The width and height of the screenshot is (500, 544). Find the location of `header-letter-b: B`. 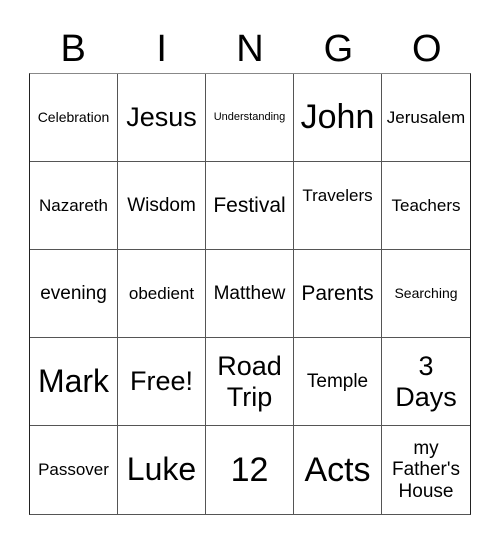

header-letter-b: B is located at coordinates (73, 49).